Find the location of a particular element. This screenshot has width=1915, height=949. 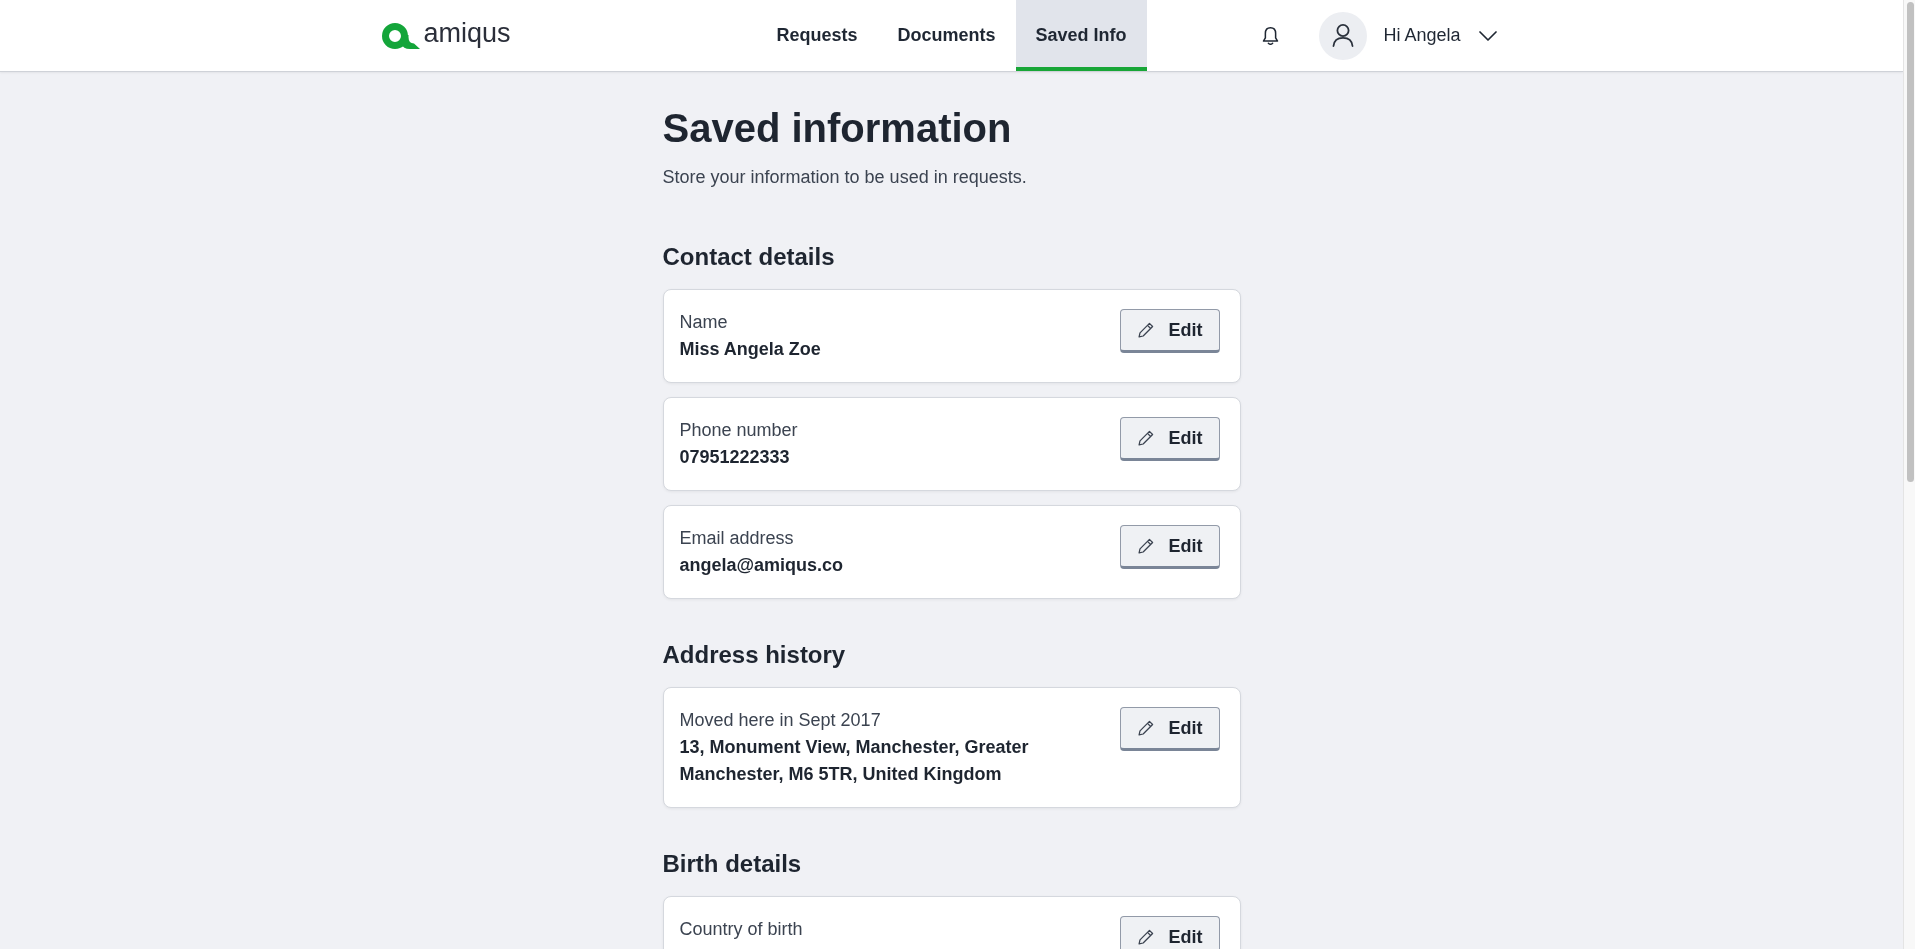

nav-tab: Saved Info is located at coordinates (1081, 35).